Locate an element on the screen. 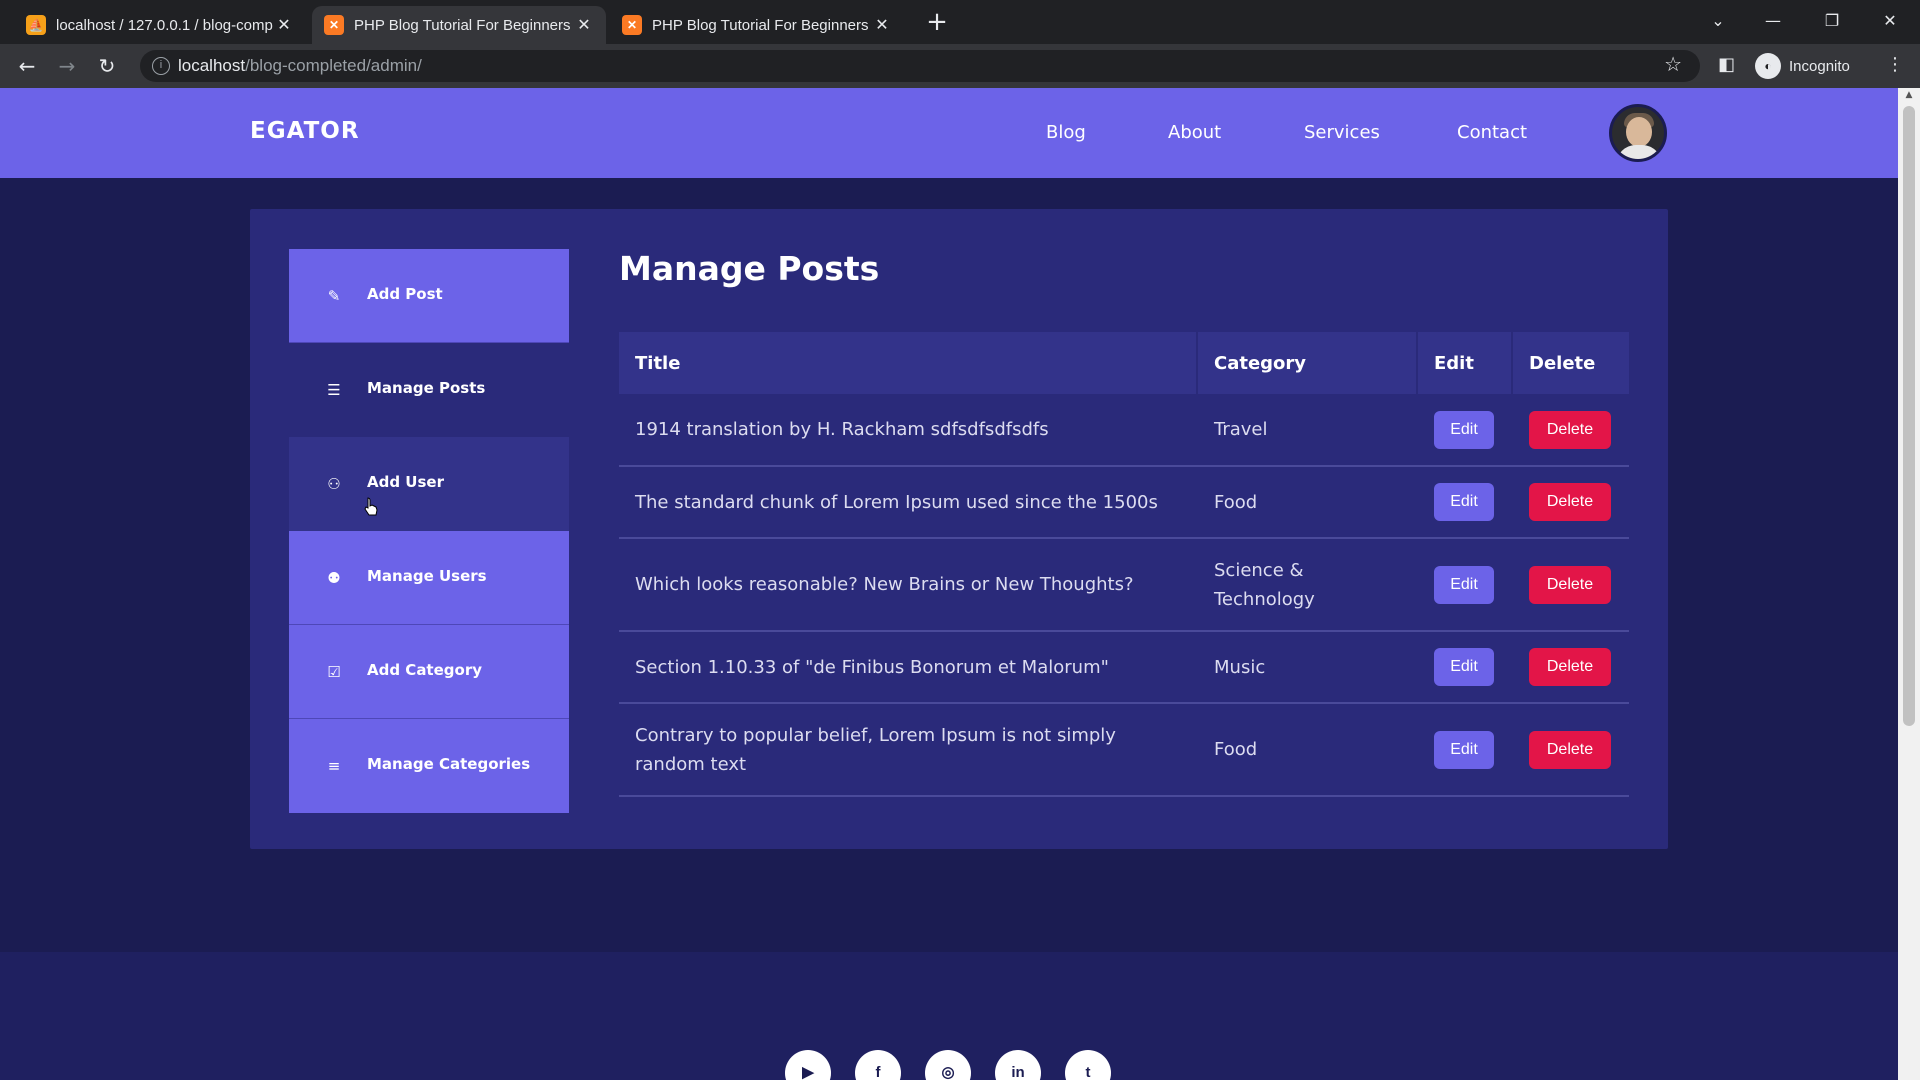 This screenshot has height=1080, width=1920. back-icon: ← is located at coordinates (27, 67).